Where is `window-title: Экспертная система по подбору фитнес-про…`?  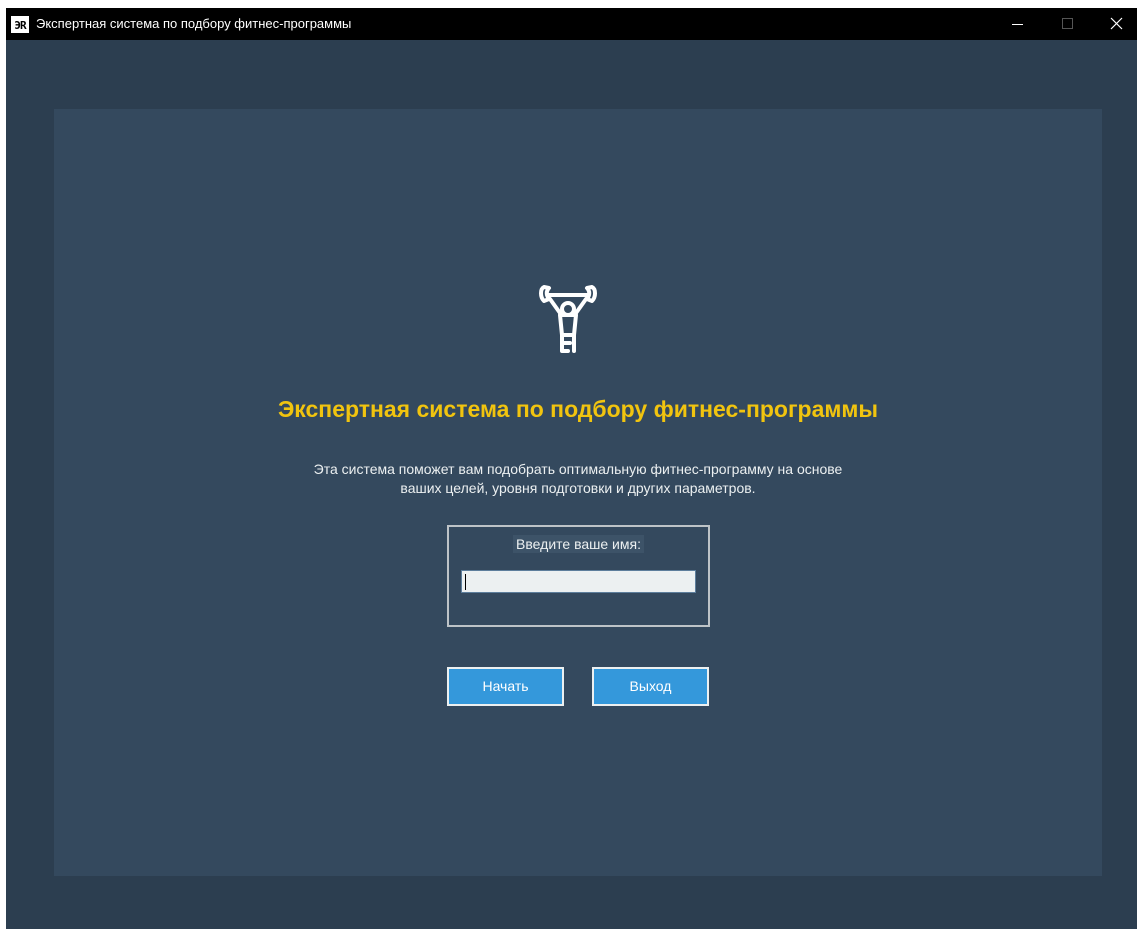
window-title: Экспертная система по подбору фитнес-про… is located at coordinates (194, 23).